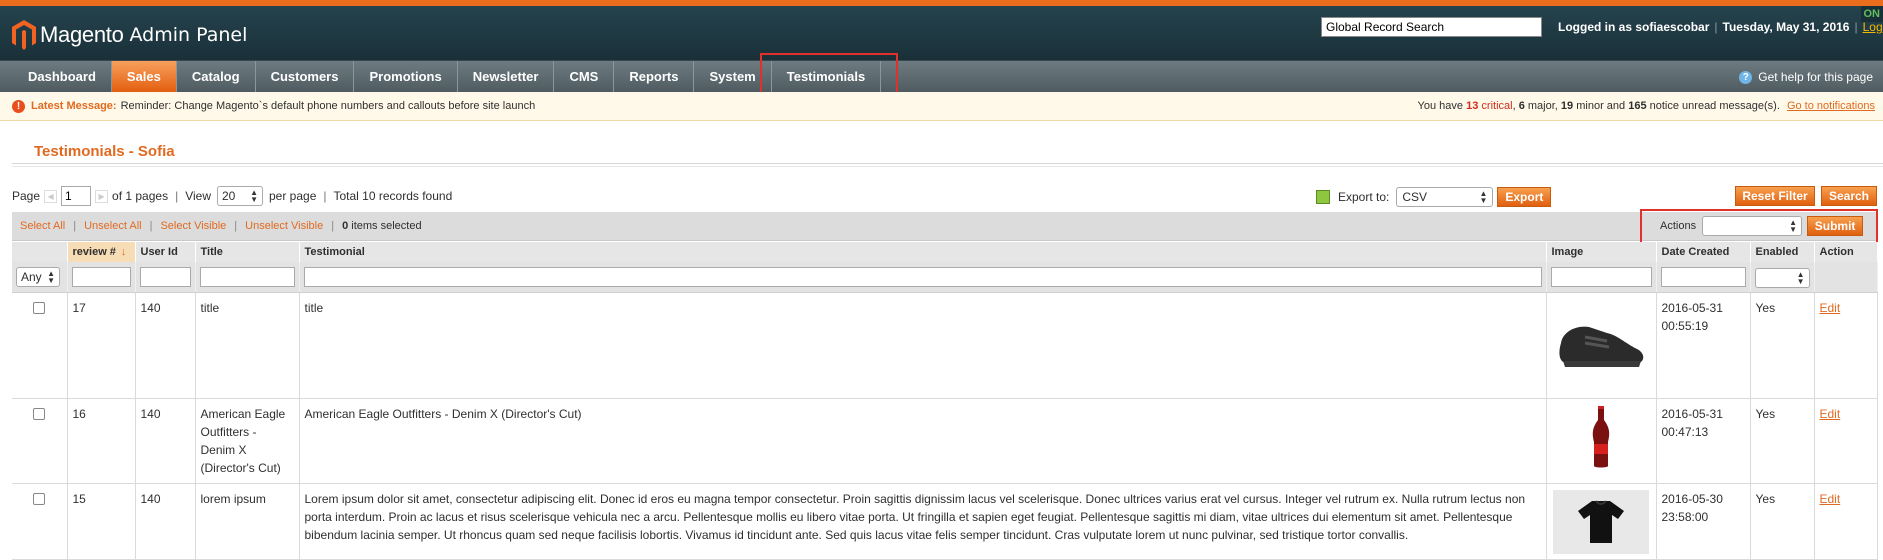  I want to click on view-label: View, so click(198, 196).